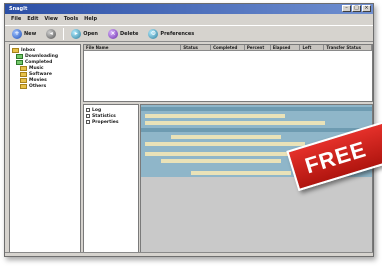  Describe the element at coordinates (42, 56) in the screenshot. I see `tree-item-label: Downloading` at that location.